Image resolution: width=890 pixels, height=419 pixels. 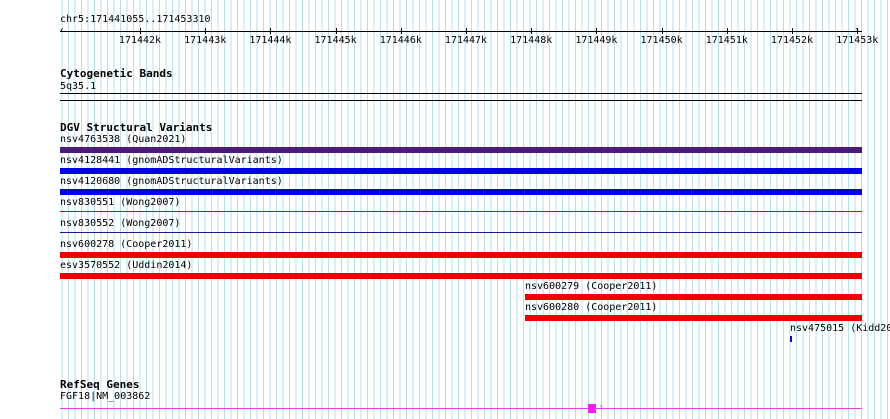 What do you see at coordinates (120, 224) in the screenshot?
I see `feature-label: nsv830552 (Wong2007)` at bounding box center [120, 224].